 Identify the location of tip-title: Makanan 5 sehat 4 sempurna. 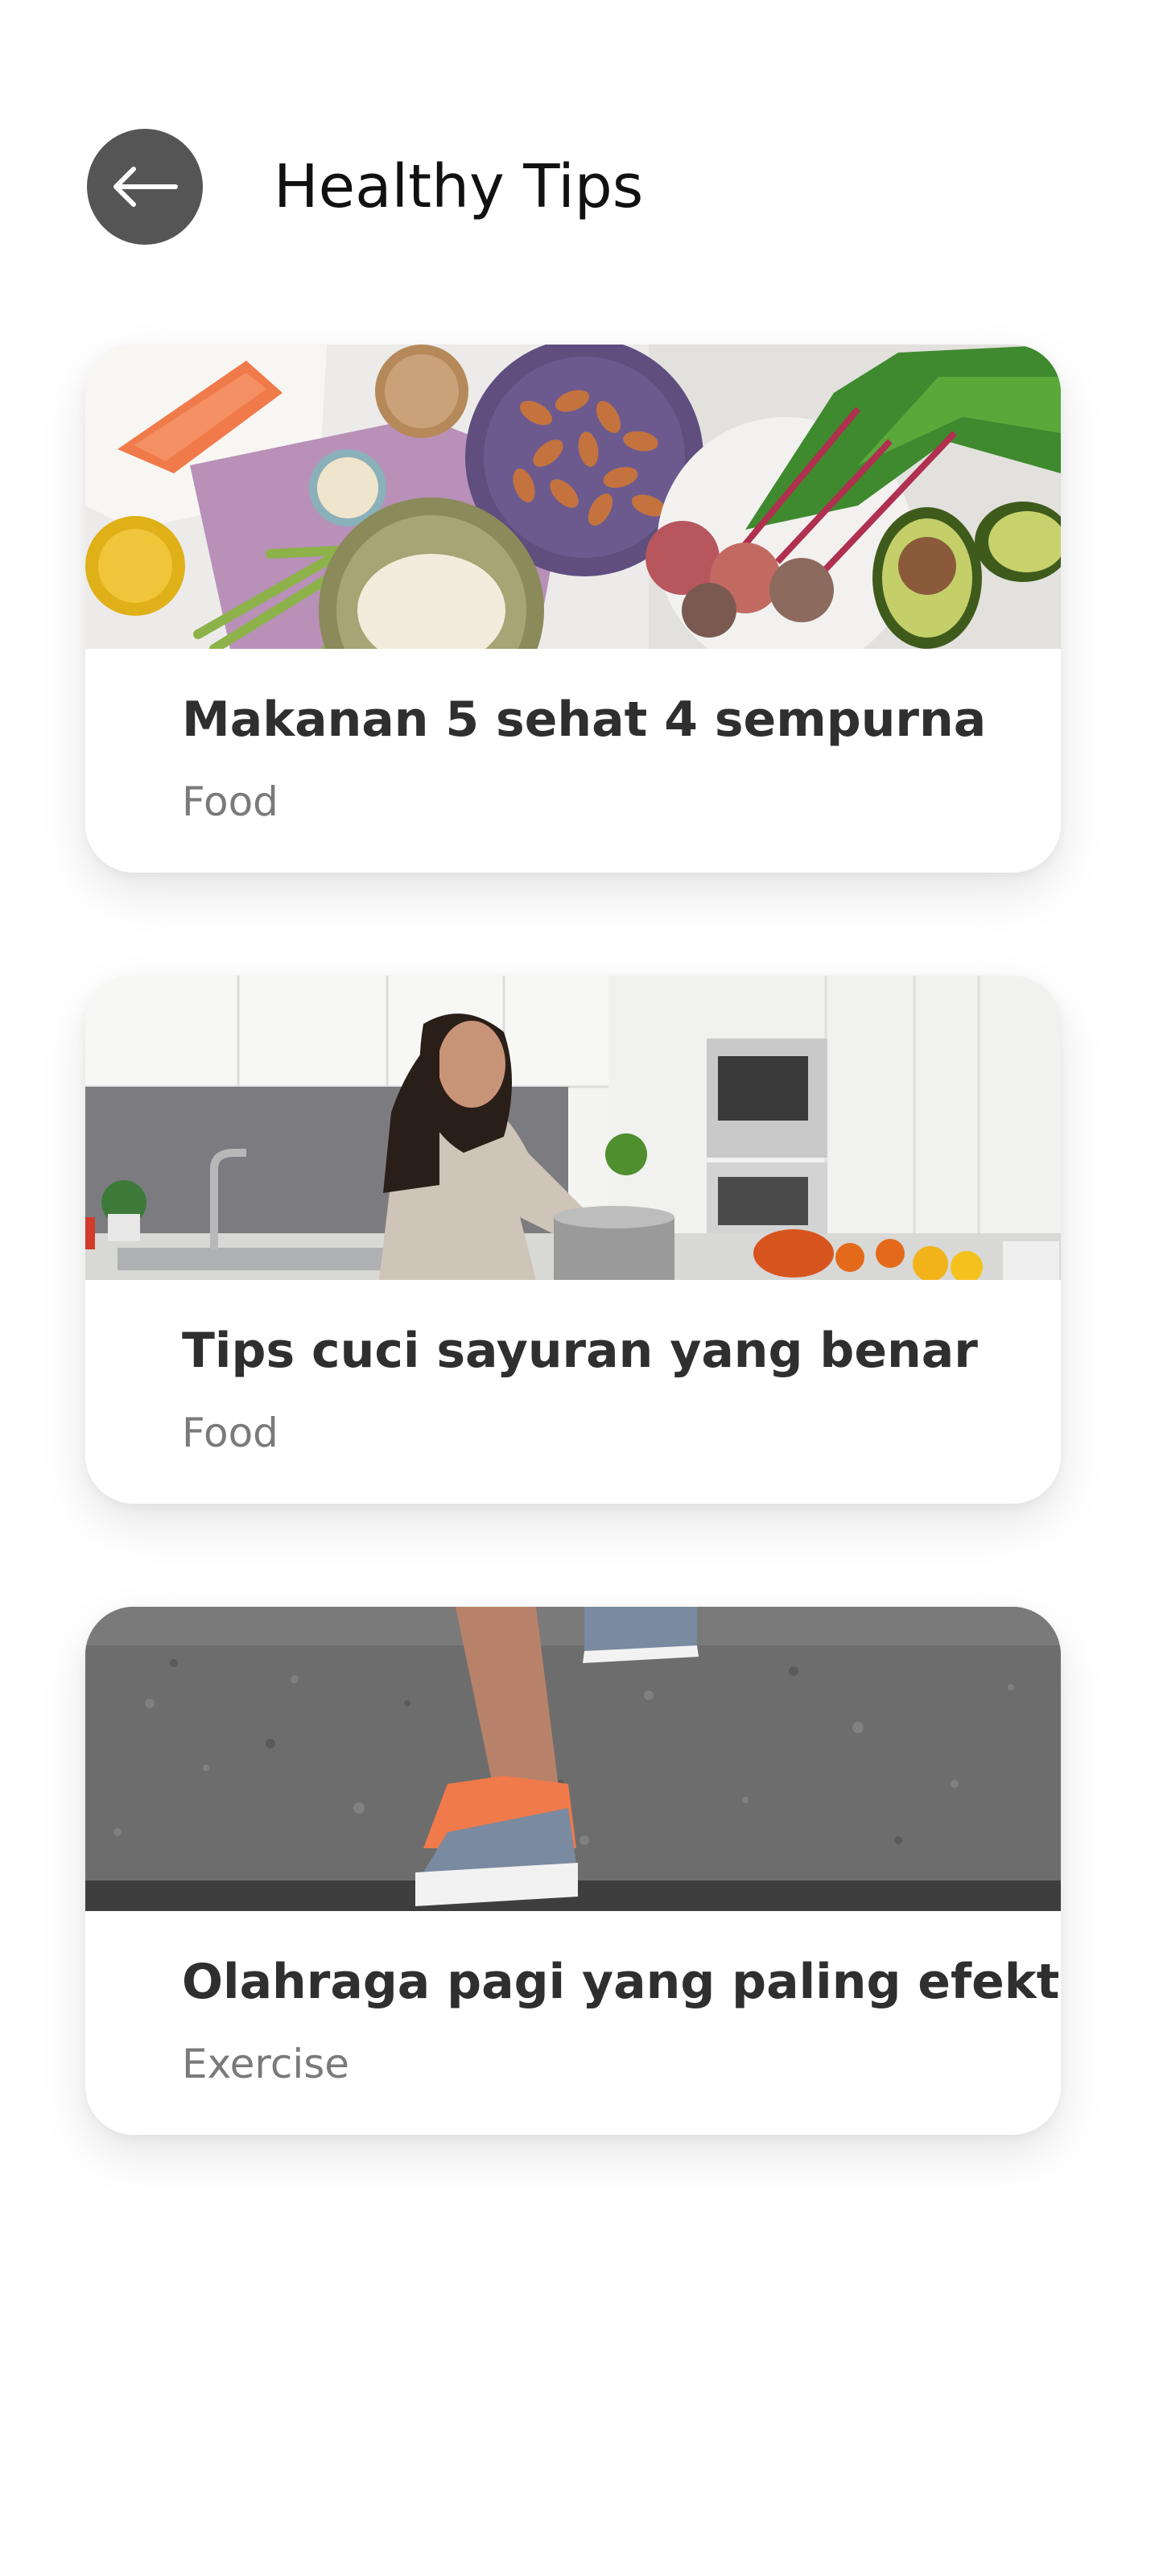
(584, 719).